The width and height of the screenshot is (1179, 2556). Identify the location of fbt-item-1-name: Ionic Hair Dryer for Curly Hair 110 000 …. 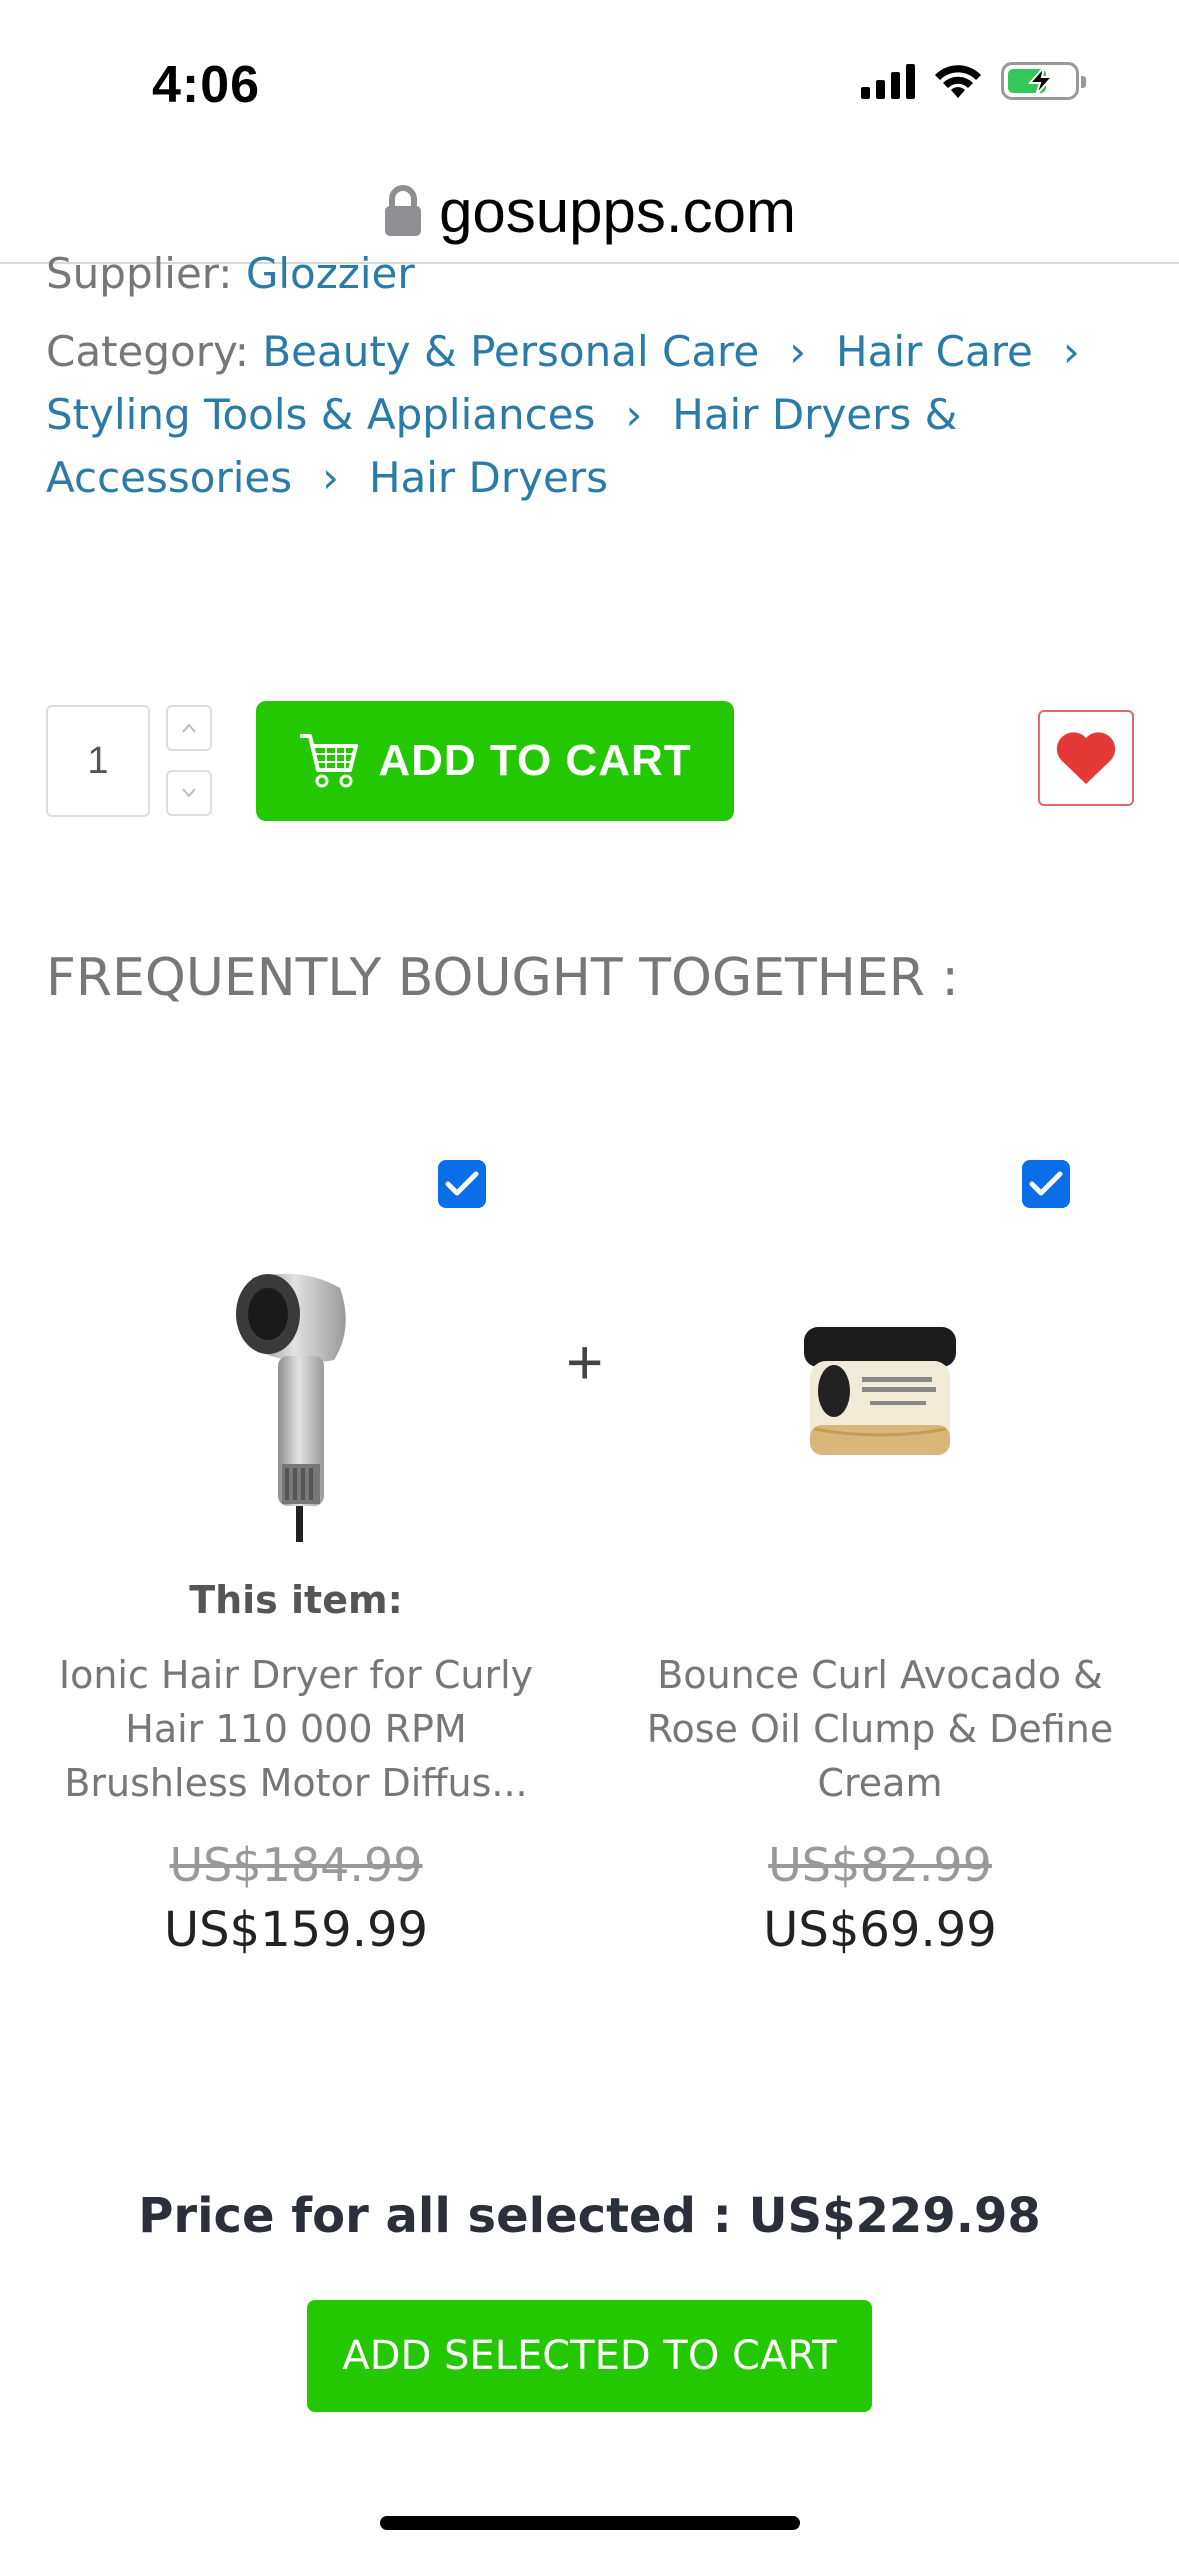
(296, 1729).